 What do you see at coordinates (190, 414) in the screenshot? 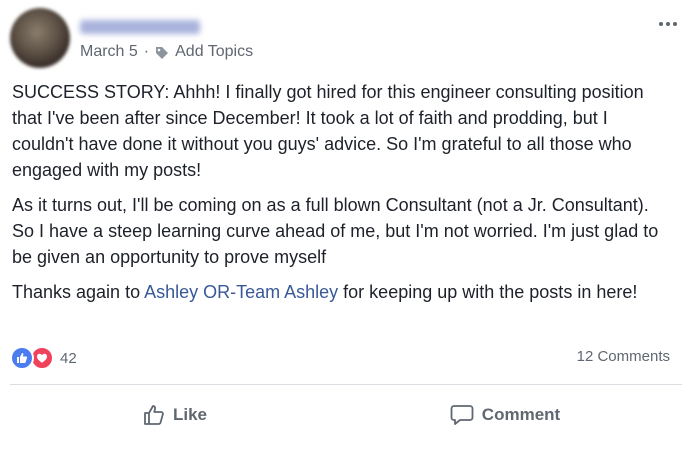
I see `like-label: Like` at bounding box center [190, 414].